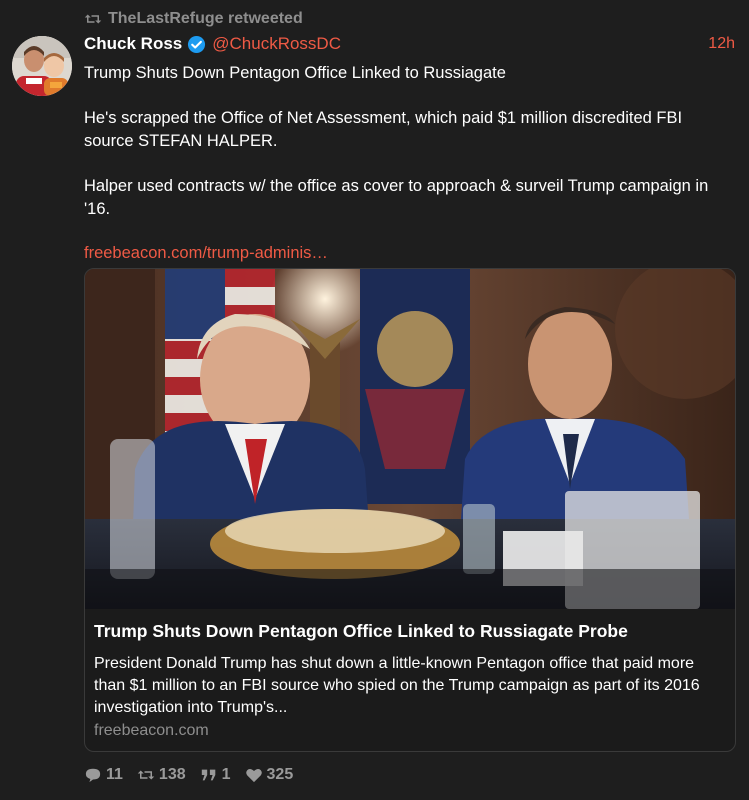 Image resolution: width=749 pixels, height=800 pixels. What do you see at coordinates (276, 44) in the screenshot?
I see `author-handle: @ChuckRossDC` at bounding box center [276, 44].